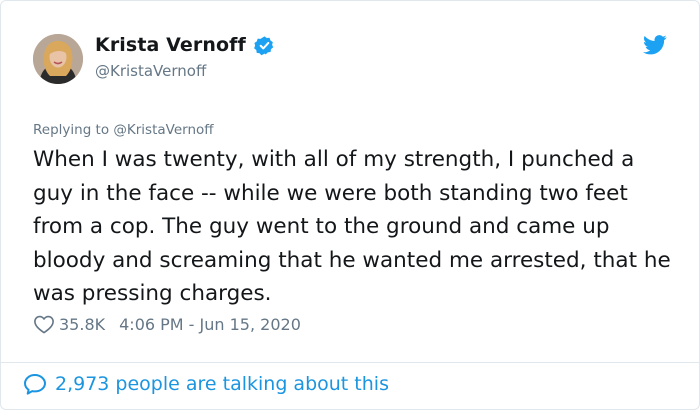 Image resolution: width=700 pixels, height=410 pixels. What do you see at coordinates (210, 324) in the screenshot?
I see `tweet-timestamp: 4:06 PM - Jun 15, 2020` at bounding box center [210, 324].